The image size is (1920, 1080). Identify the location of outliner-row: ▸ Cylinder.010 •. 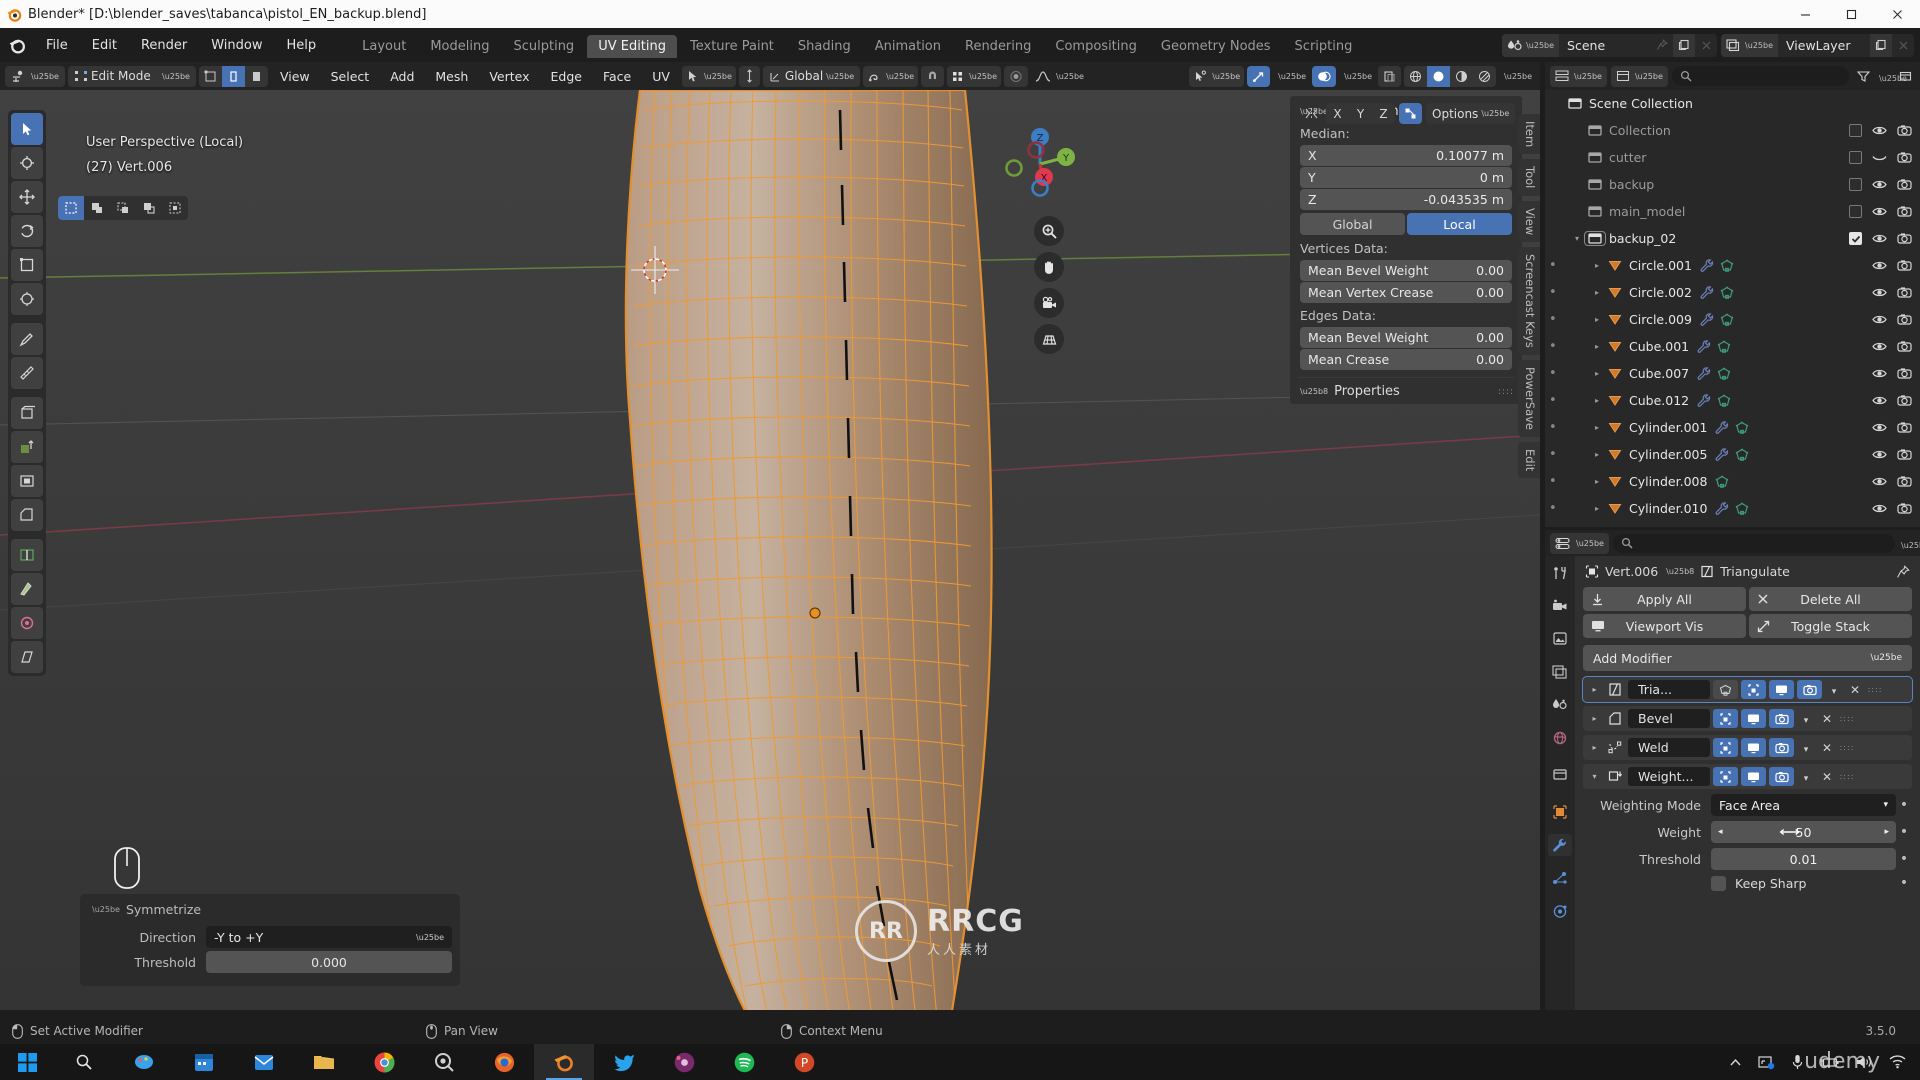
(1732, 508).